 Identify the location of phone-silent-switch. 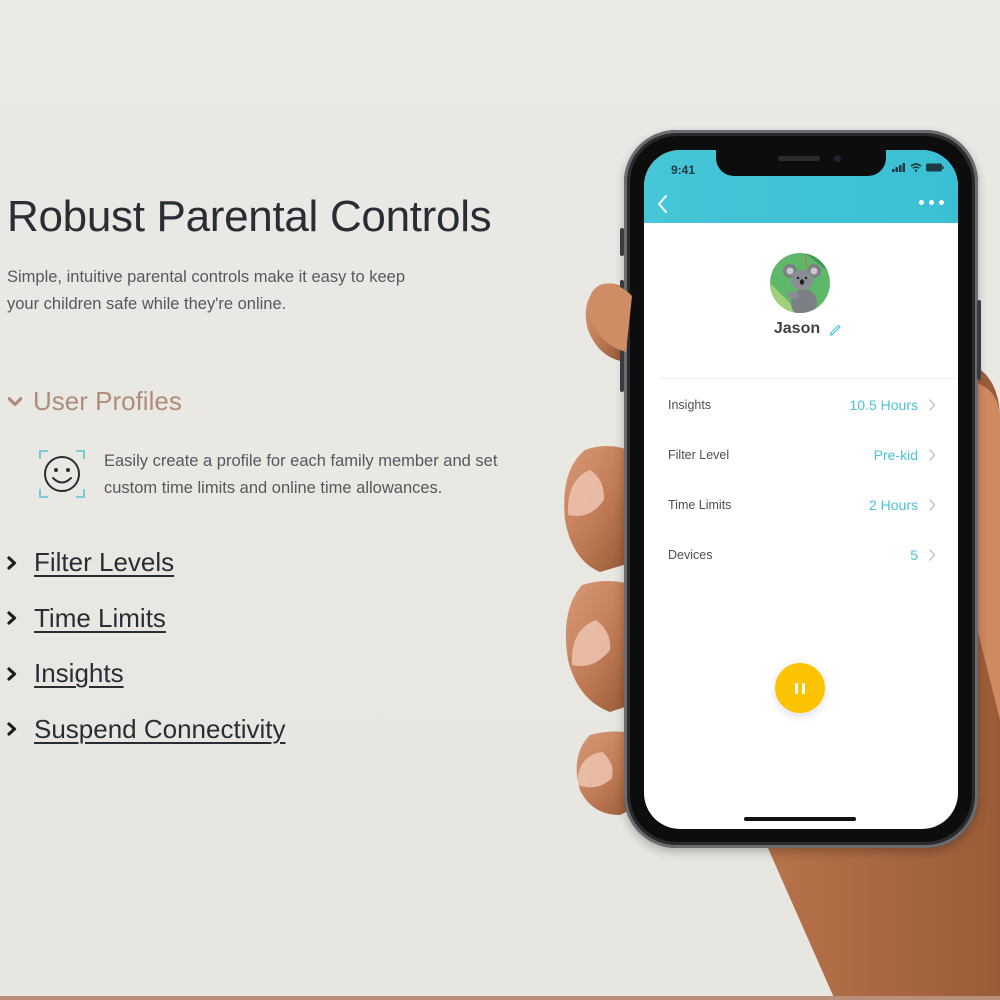
(622, 242).